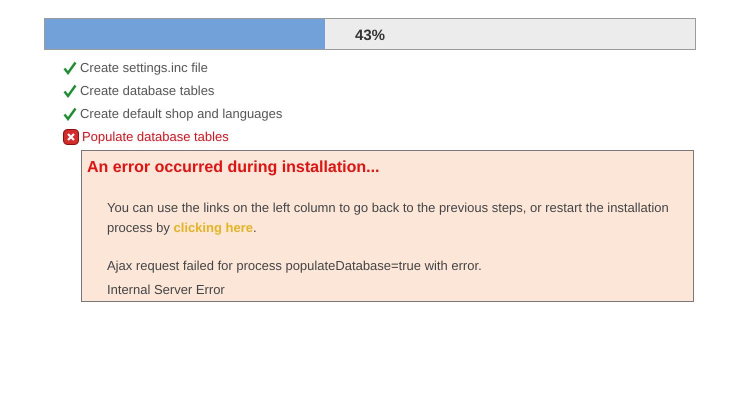 The image size is (734, 415). I want to click on error-message: You can use the links on the left column to go back to the previous steps, or restart the installation process by clicking here., so click(388, 218).